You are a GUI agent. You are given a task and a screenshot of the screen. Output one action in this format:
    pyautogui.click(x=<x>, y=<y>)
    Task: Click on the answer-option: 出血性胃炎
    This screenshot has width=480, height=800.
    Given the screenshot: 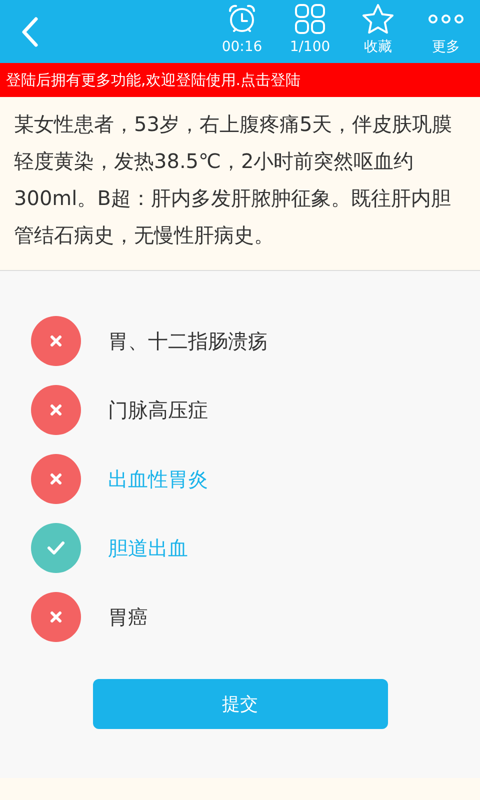 What is the action you would take?
    pyautogui.click(x=240, y=478)
    